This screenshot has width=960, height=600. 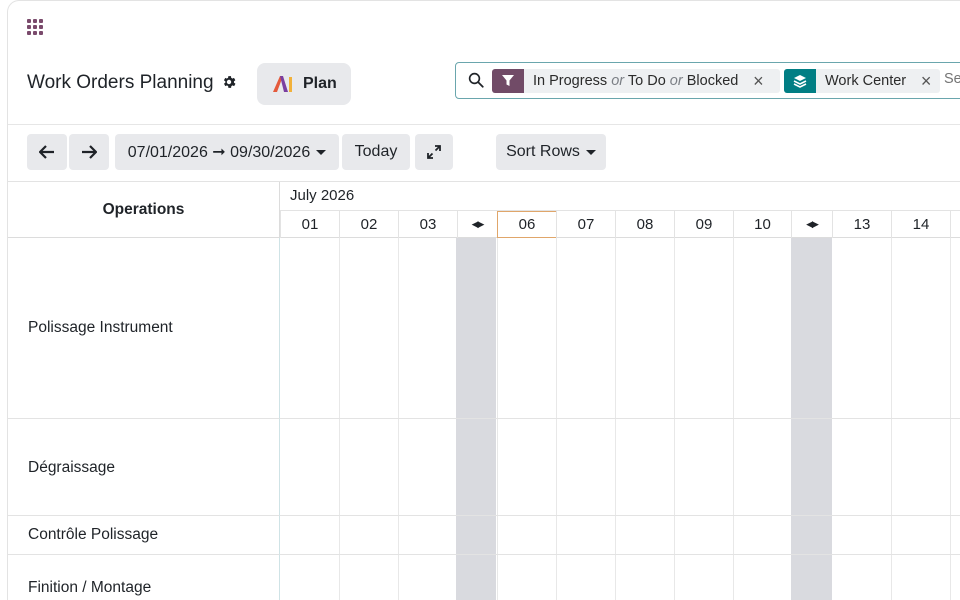 I want to click on day-header: 14, so click(x=920, y=224).